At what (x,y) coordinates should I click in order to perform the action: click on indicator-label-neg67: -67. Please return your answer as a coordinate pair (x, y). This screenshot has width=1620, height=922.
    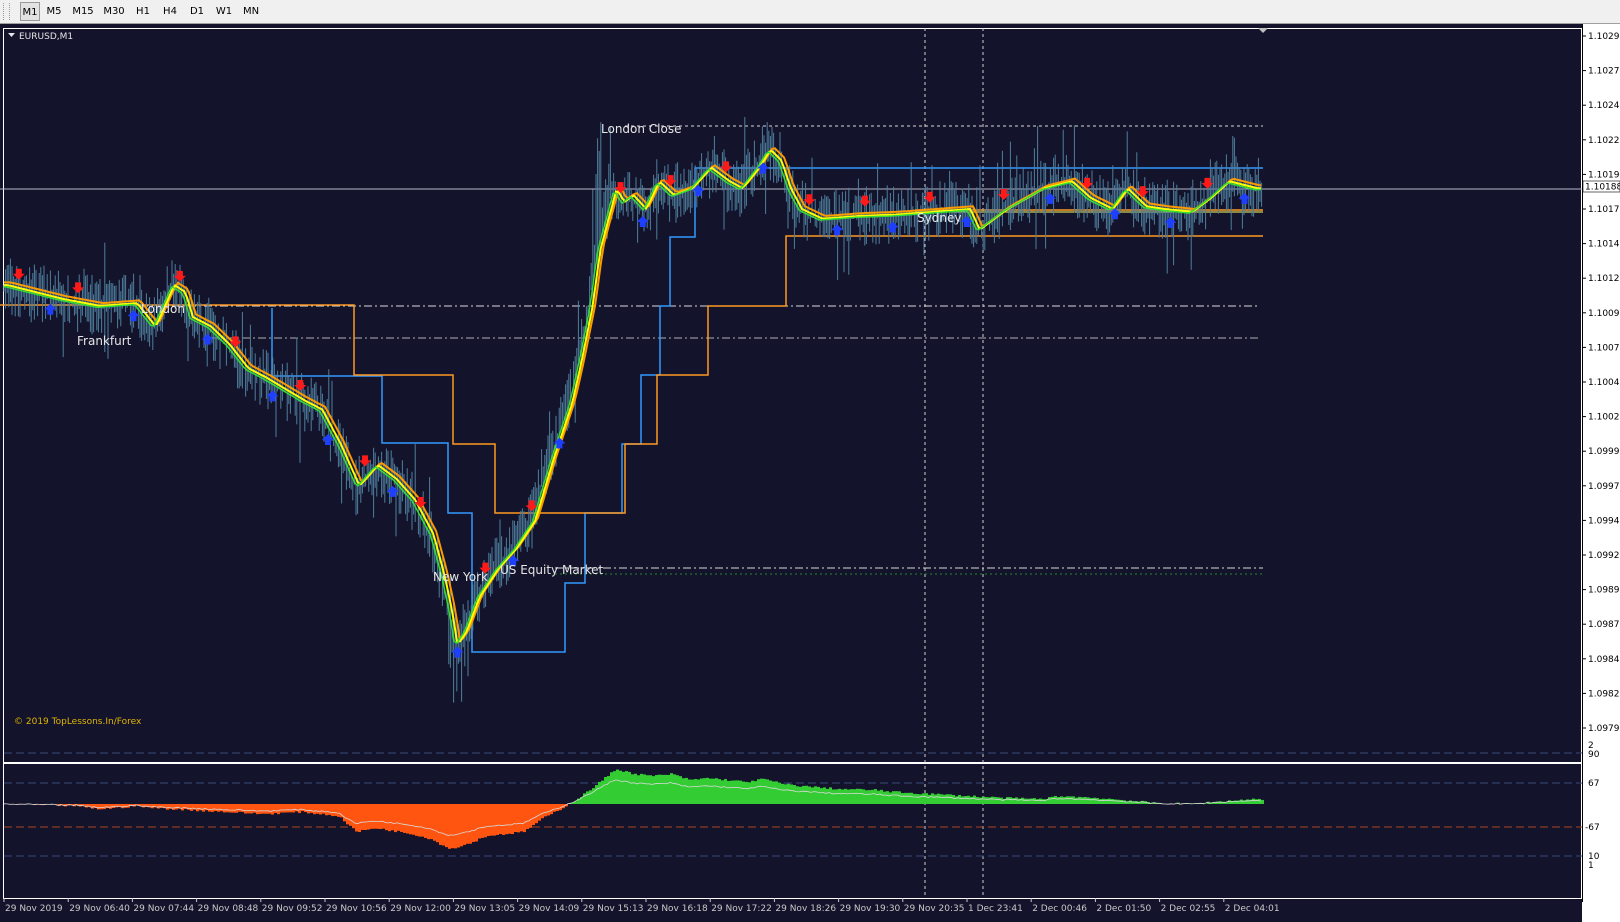
    Looking at the image, I should click on (1592, 828).